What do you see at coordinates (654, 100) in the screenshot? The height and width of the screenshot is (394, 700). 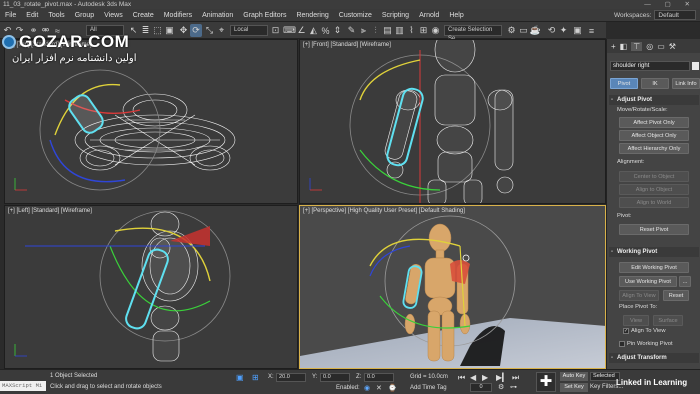 I see `adjust-pivot-rollout: Adjust Pivot` at bounding box center [654, 100].